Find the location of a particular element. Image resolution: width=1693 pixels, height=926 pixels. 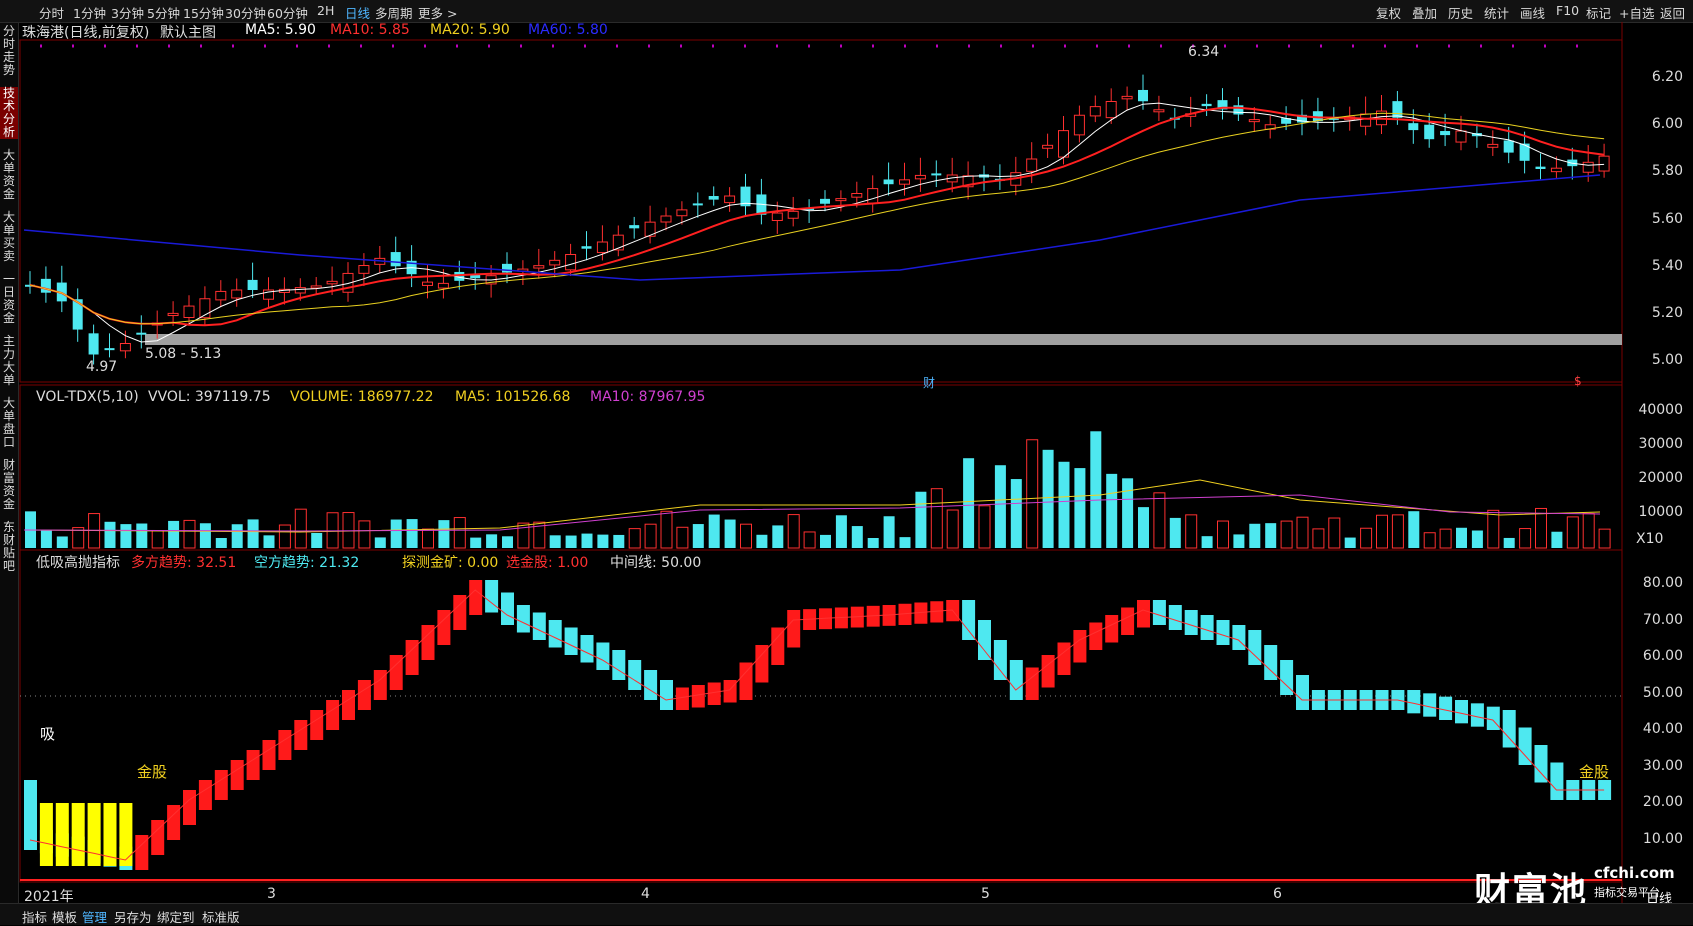

vol-tick: 30000 is located at coordinates (1660, 444).